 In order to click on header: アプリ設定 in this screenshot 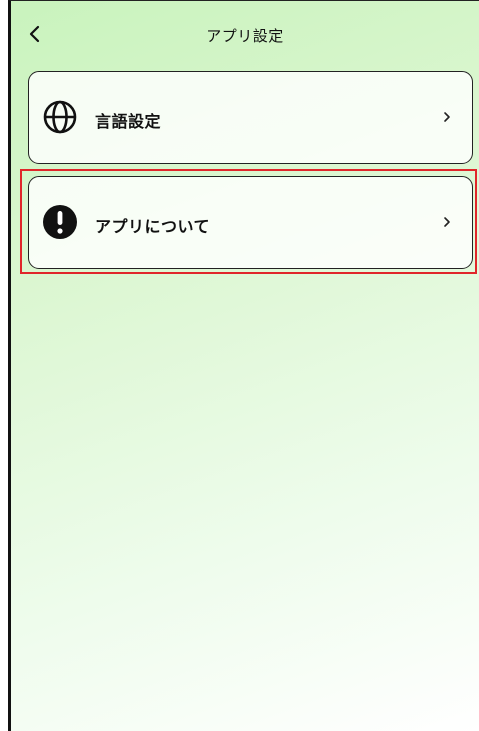, I will do `click(245, 34)`.